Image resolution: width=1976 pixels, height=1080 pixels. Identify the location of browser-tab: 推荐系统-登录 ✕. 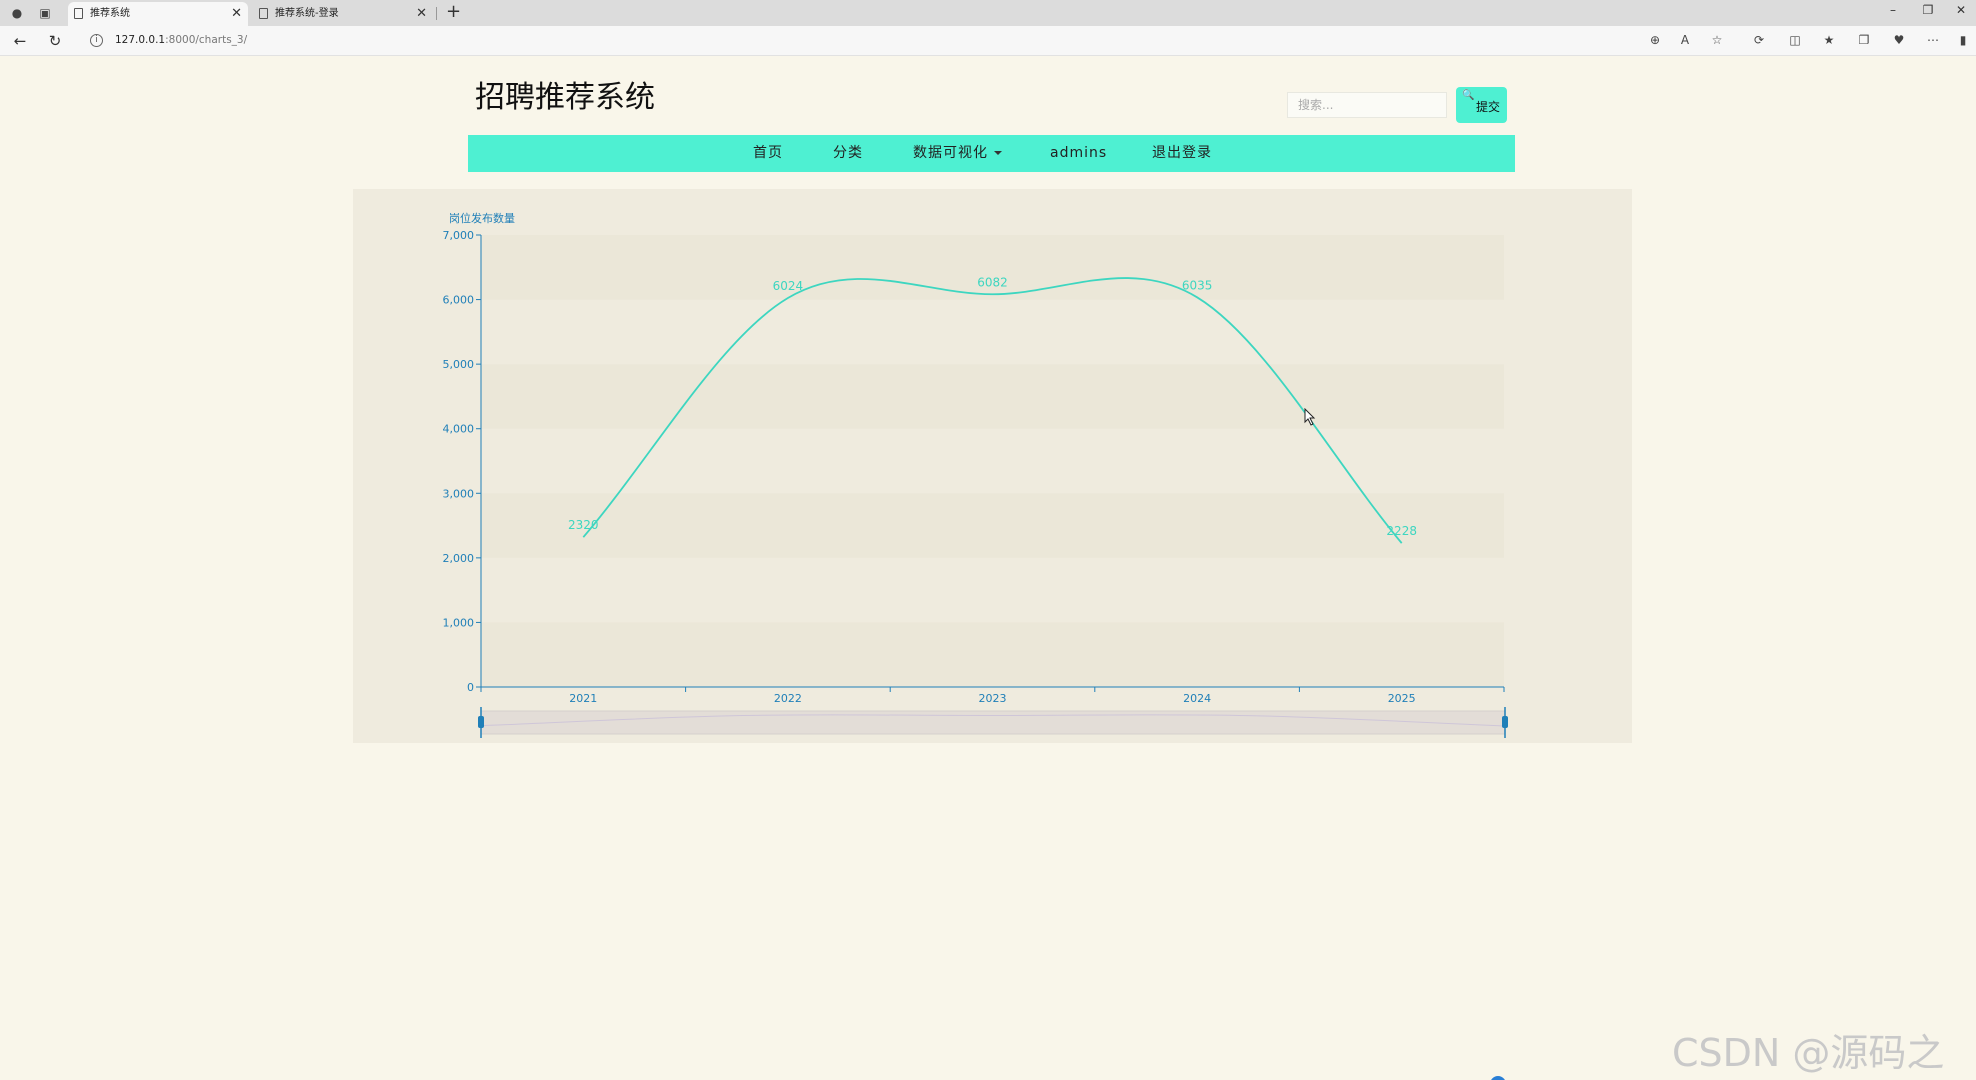
(343, 14).